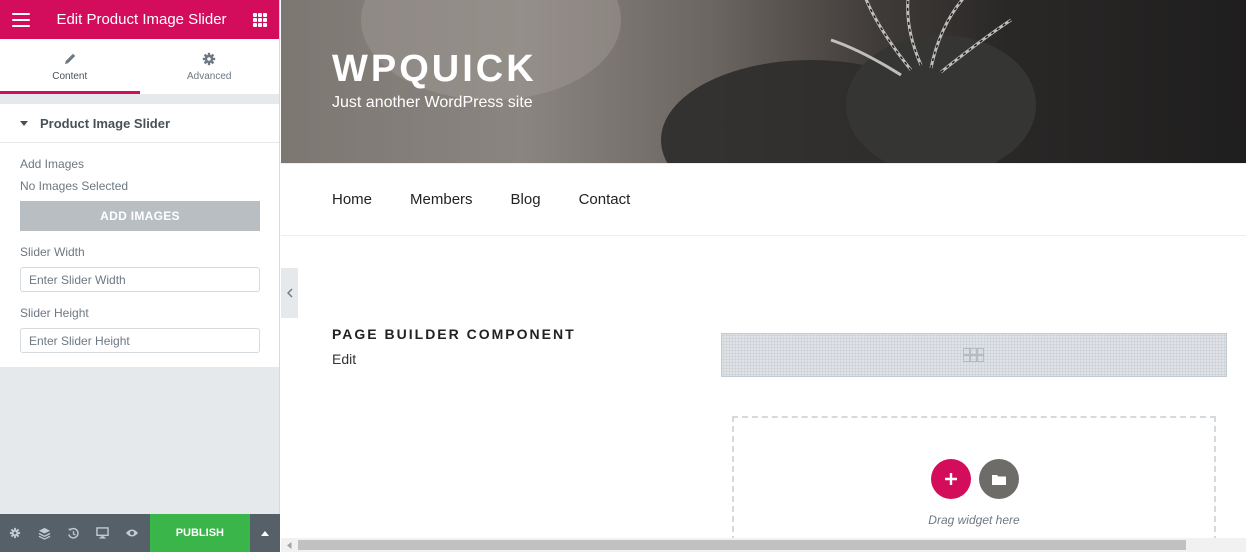 Image resolution: width=1246 pixels, height=552 pixels. I want to click on panel-header: Edit Product Image Slider, so click(139, 19).